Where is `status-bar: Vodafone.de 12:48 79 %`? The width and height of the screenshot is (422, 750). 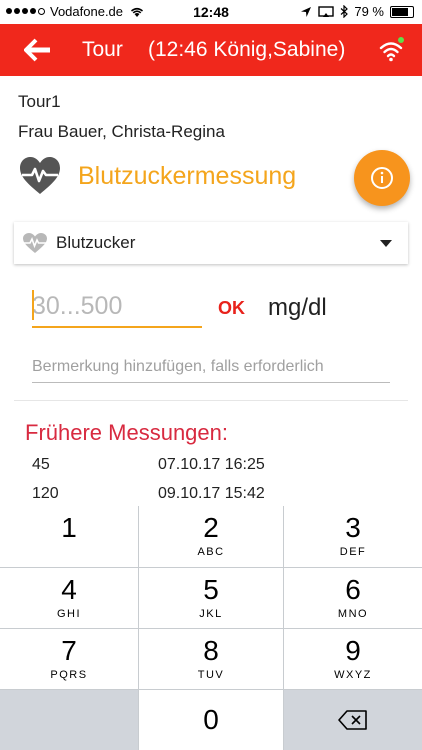
status-bar: Vodafone.de 12:48 79 % is located at coordinates (211, 12).